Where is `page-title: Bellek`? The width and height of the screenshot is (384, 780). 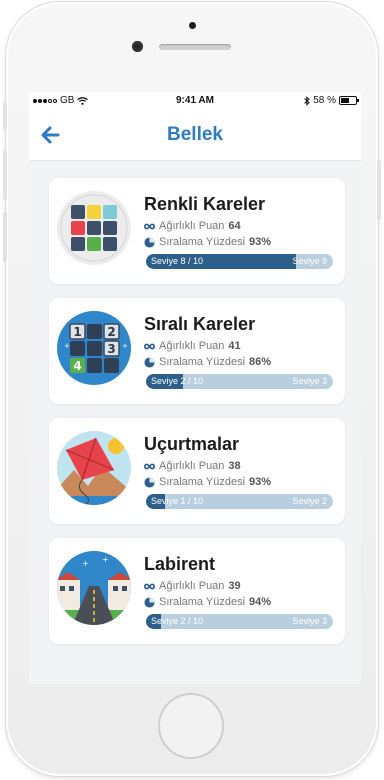
page-title: Bellek is located at coordinates (195, 134).